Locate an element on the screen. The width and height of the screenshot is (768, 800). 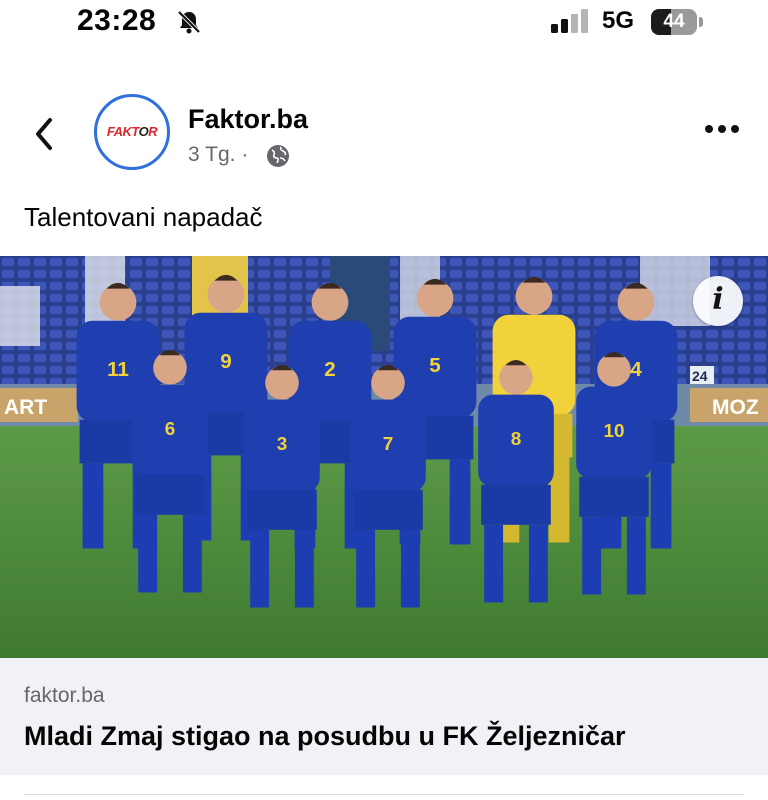
player-number: 3 is located at coordinates (282, 444).